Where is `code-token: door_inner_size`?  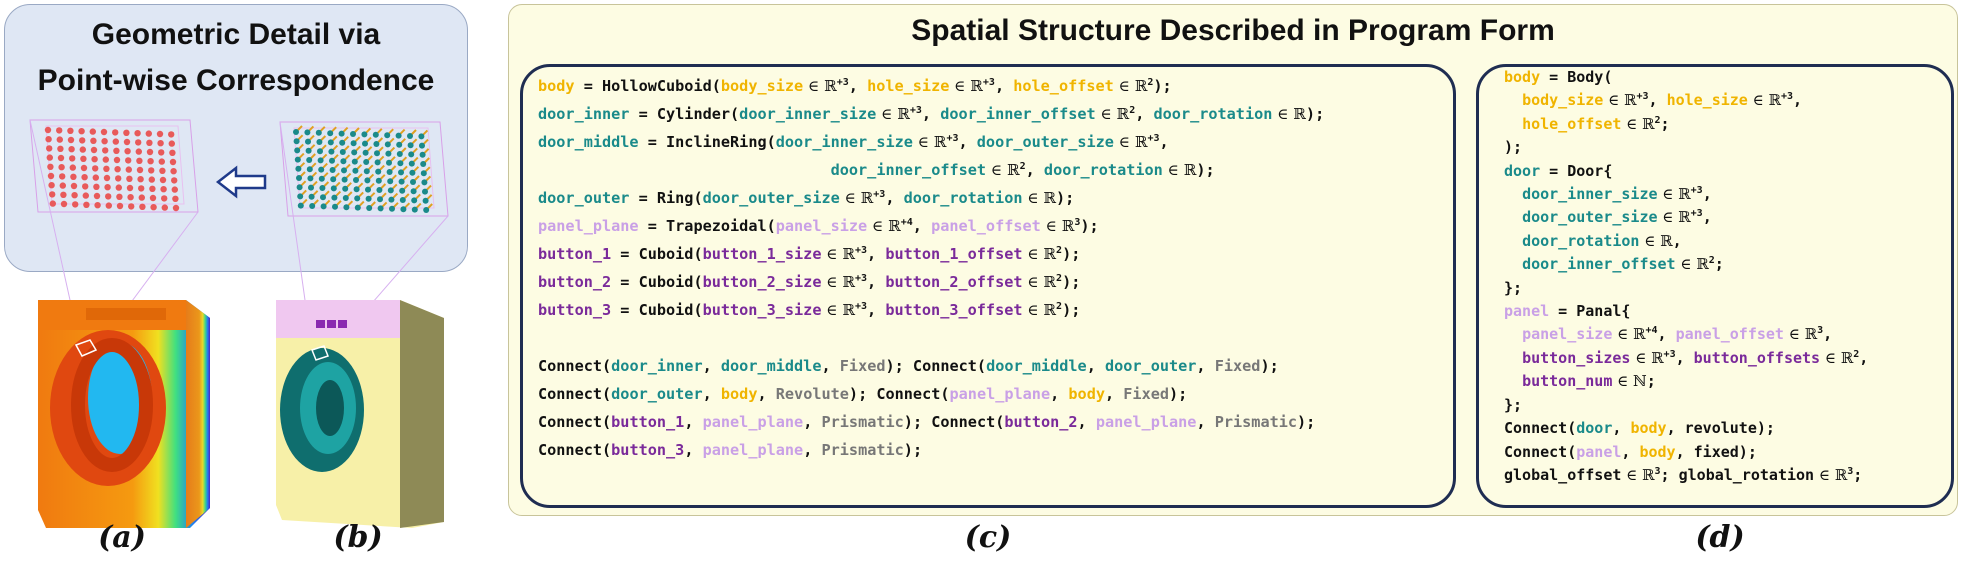 code-token: door_inner_size is located at coordinates (1590, 194).